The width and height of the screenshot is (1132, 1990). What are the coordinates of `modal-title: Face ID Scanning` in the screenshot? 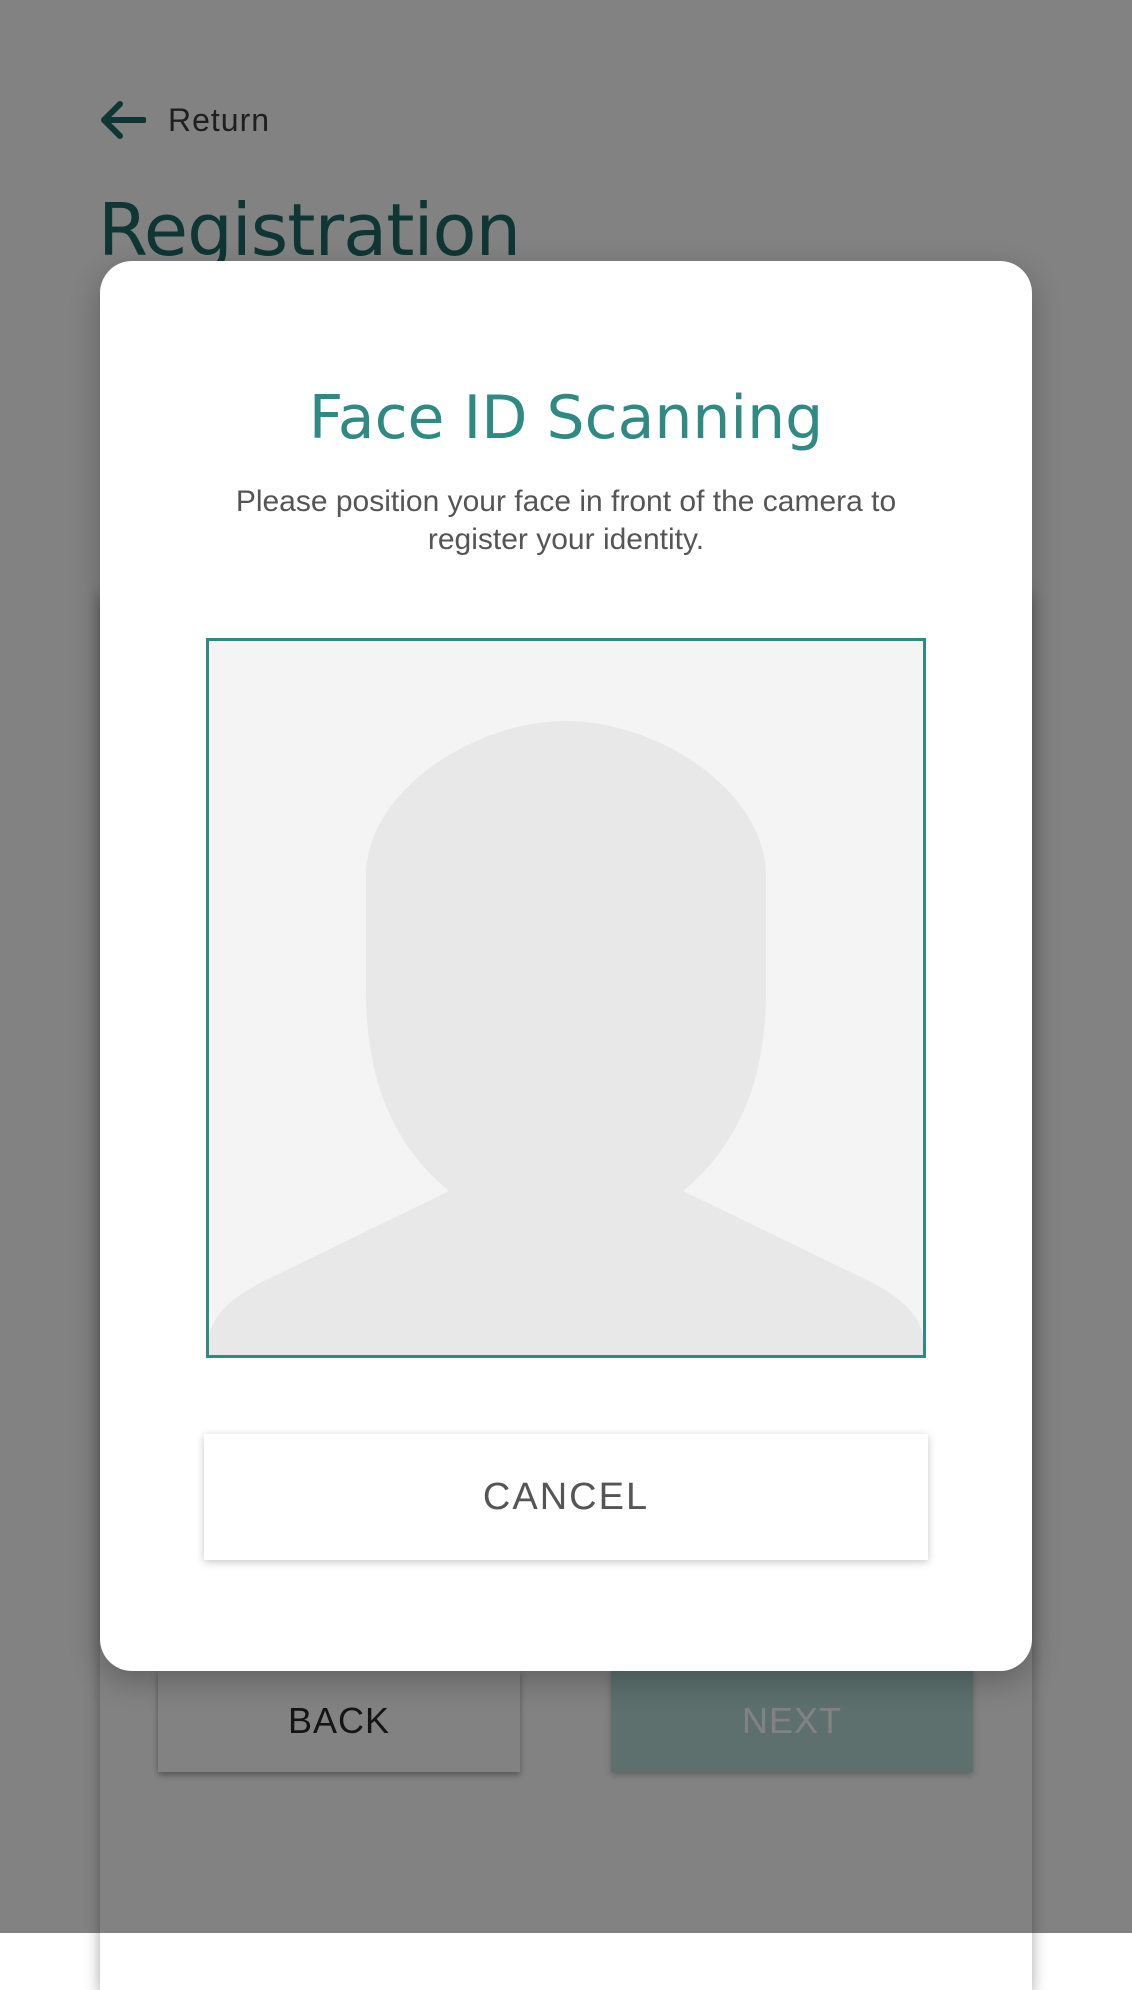 It's located at (566, 418).